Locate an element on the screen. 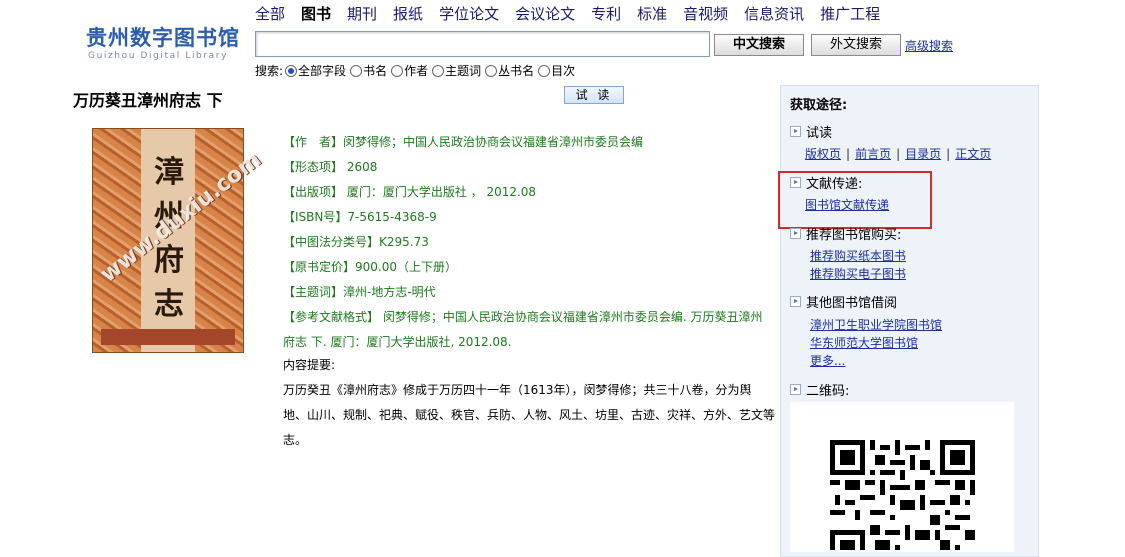 The image size is (1125, 557). trial-links: 版权页 | 前言页 | 目录页 | 正文页 is located at coordinates (898, 153).